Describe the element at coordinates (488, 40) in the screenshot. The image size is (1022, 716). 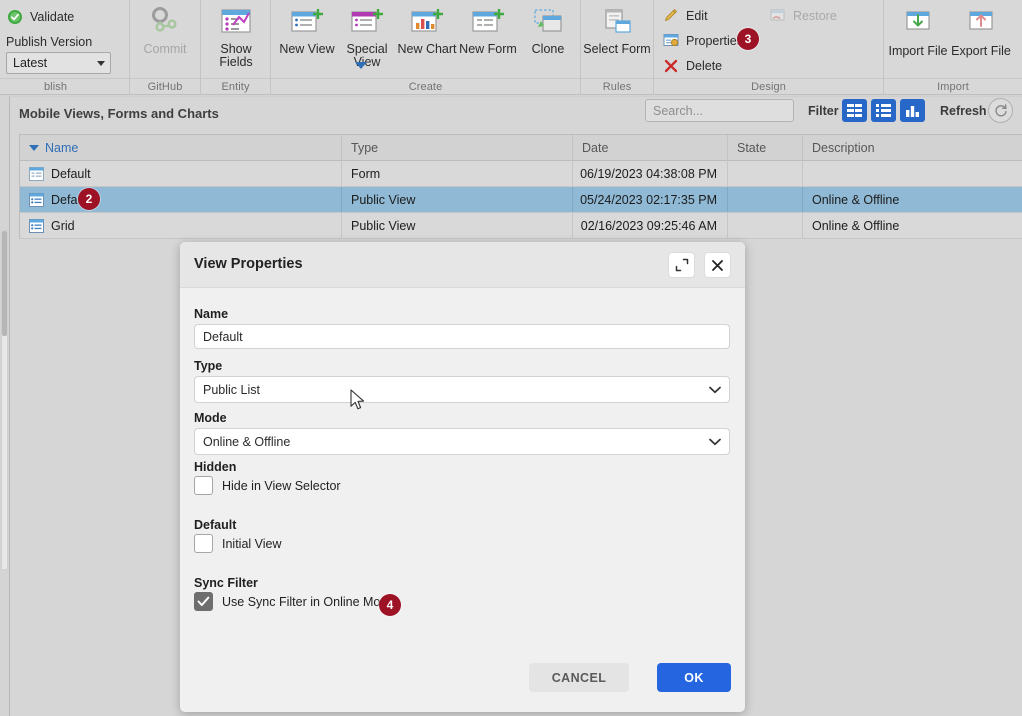
I see `new-form-button: New Form` at that location.